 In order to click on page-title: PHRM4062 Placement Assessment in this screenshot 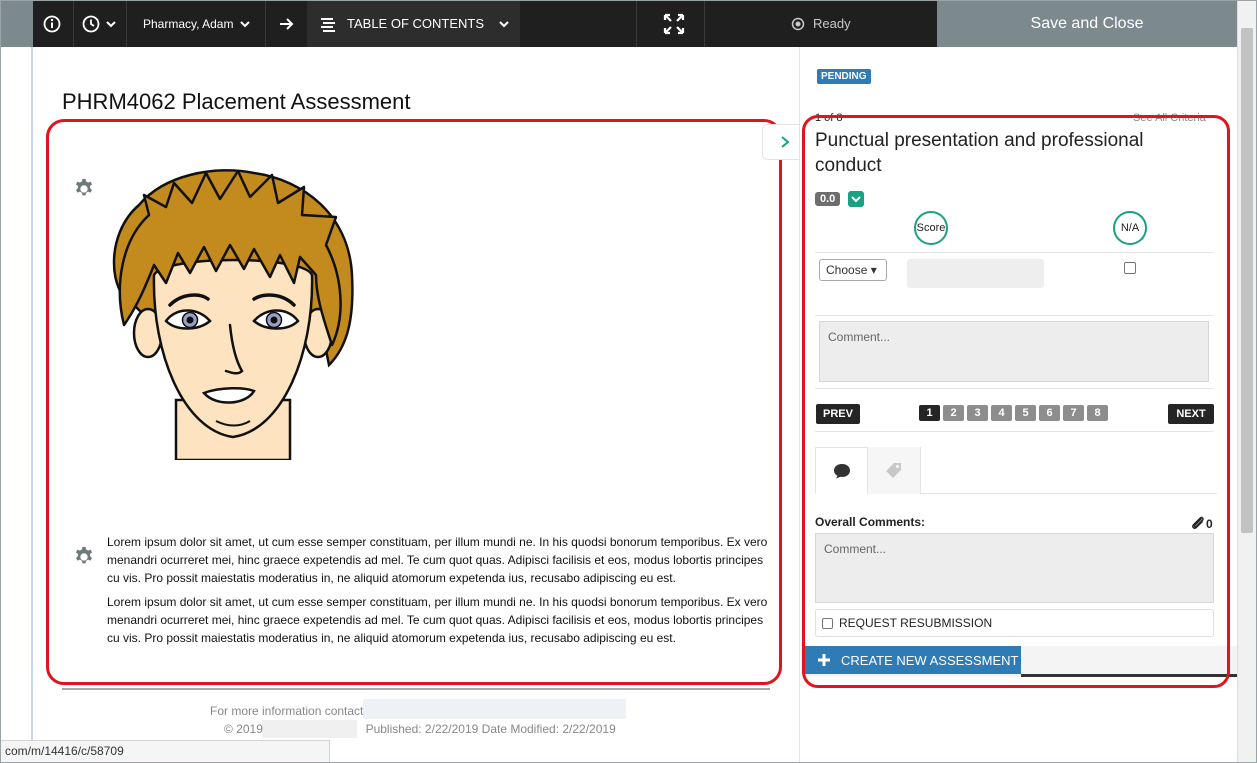, I will do `click(236, 101)`.